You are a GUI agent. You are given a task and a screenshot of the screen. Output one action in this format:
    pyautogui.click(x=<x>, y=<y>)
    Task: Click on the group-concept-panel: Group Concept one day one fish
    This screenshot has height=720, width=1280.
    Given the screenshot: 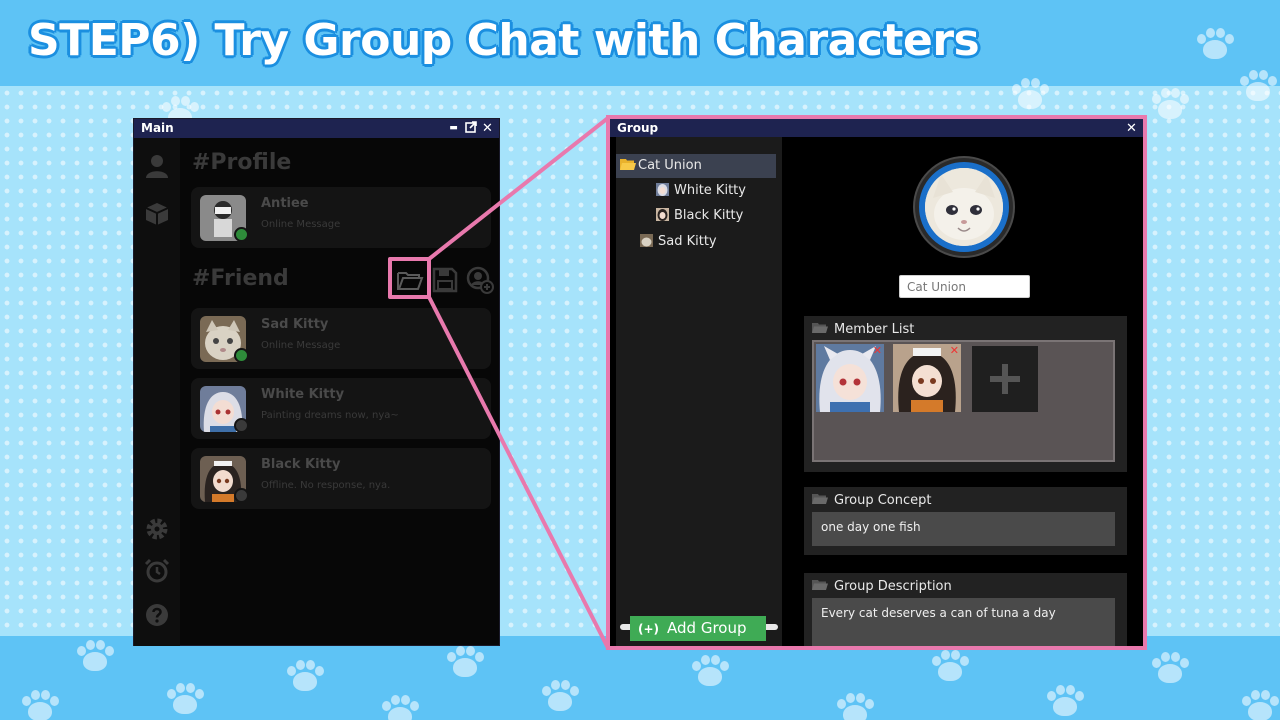 What is the action you would take?
    pyautogui.click(x=965, y=521)
    